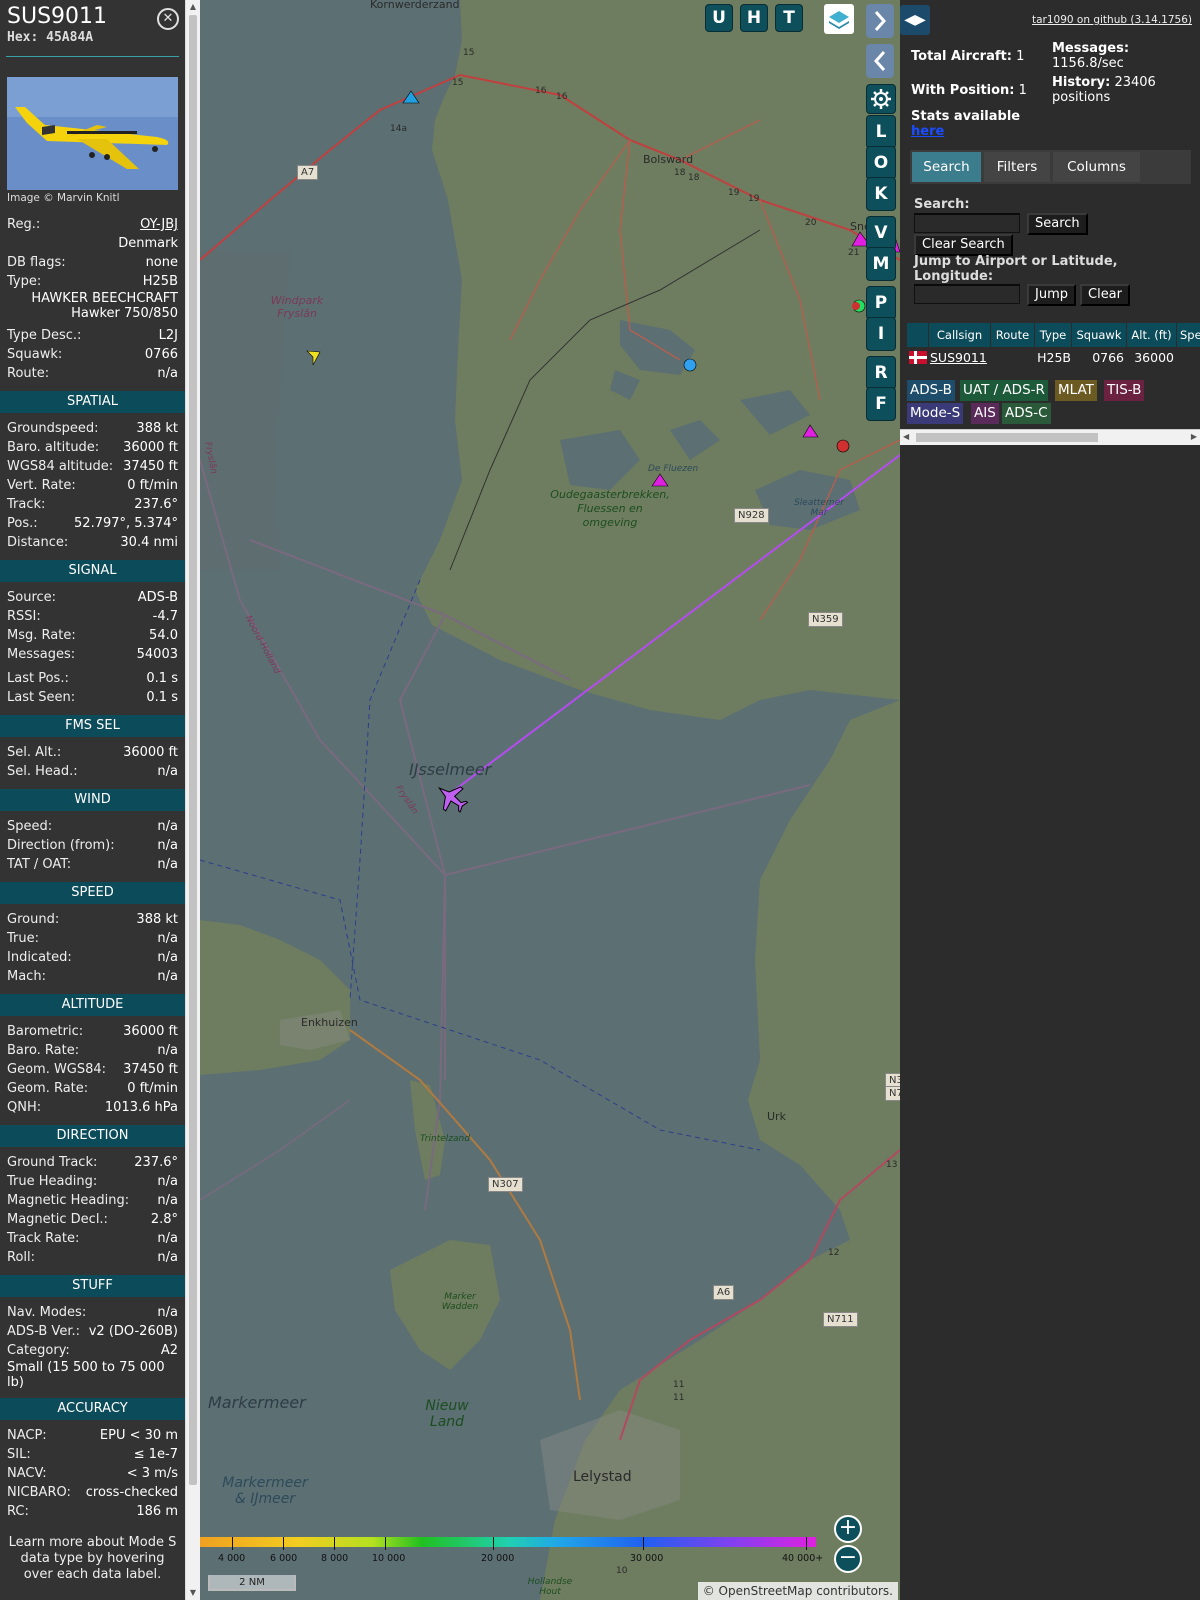 This screenshot has width=1200, height=1600. What do you see at coordinates (881, 163) in the screenshot?
I see `button-o: O` at bounding box center [881, 163].